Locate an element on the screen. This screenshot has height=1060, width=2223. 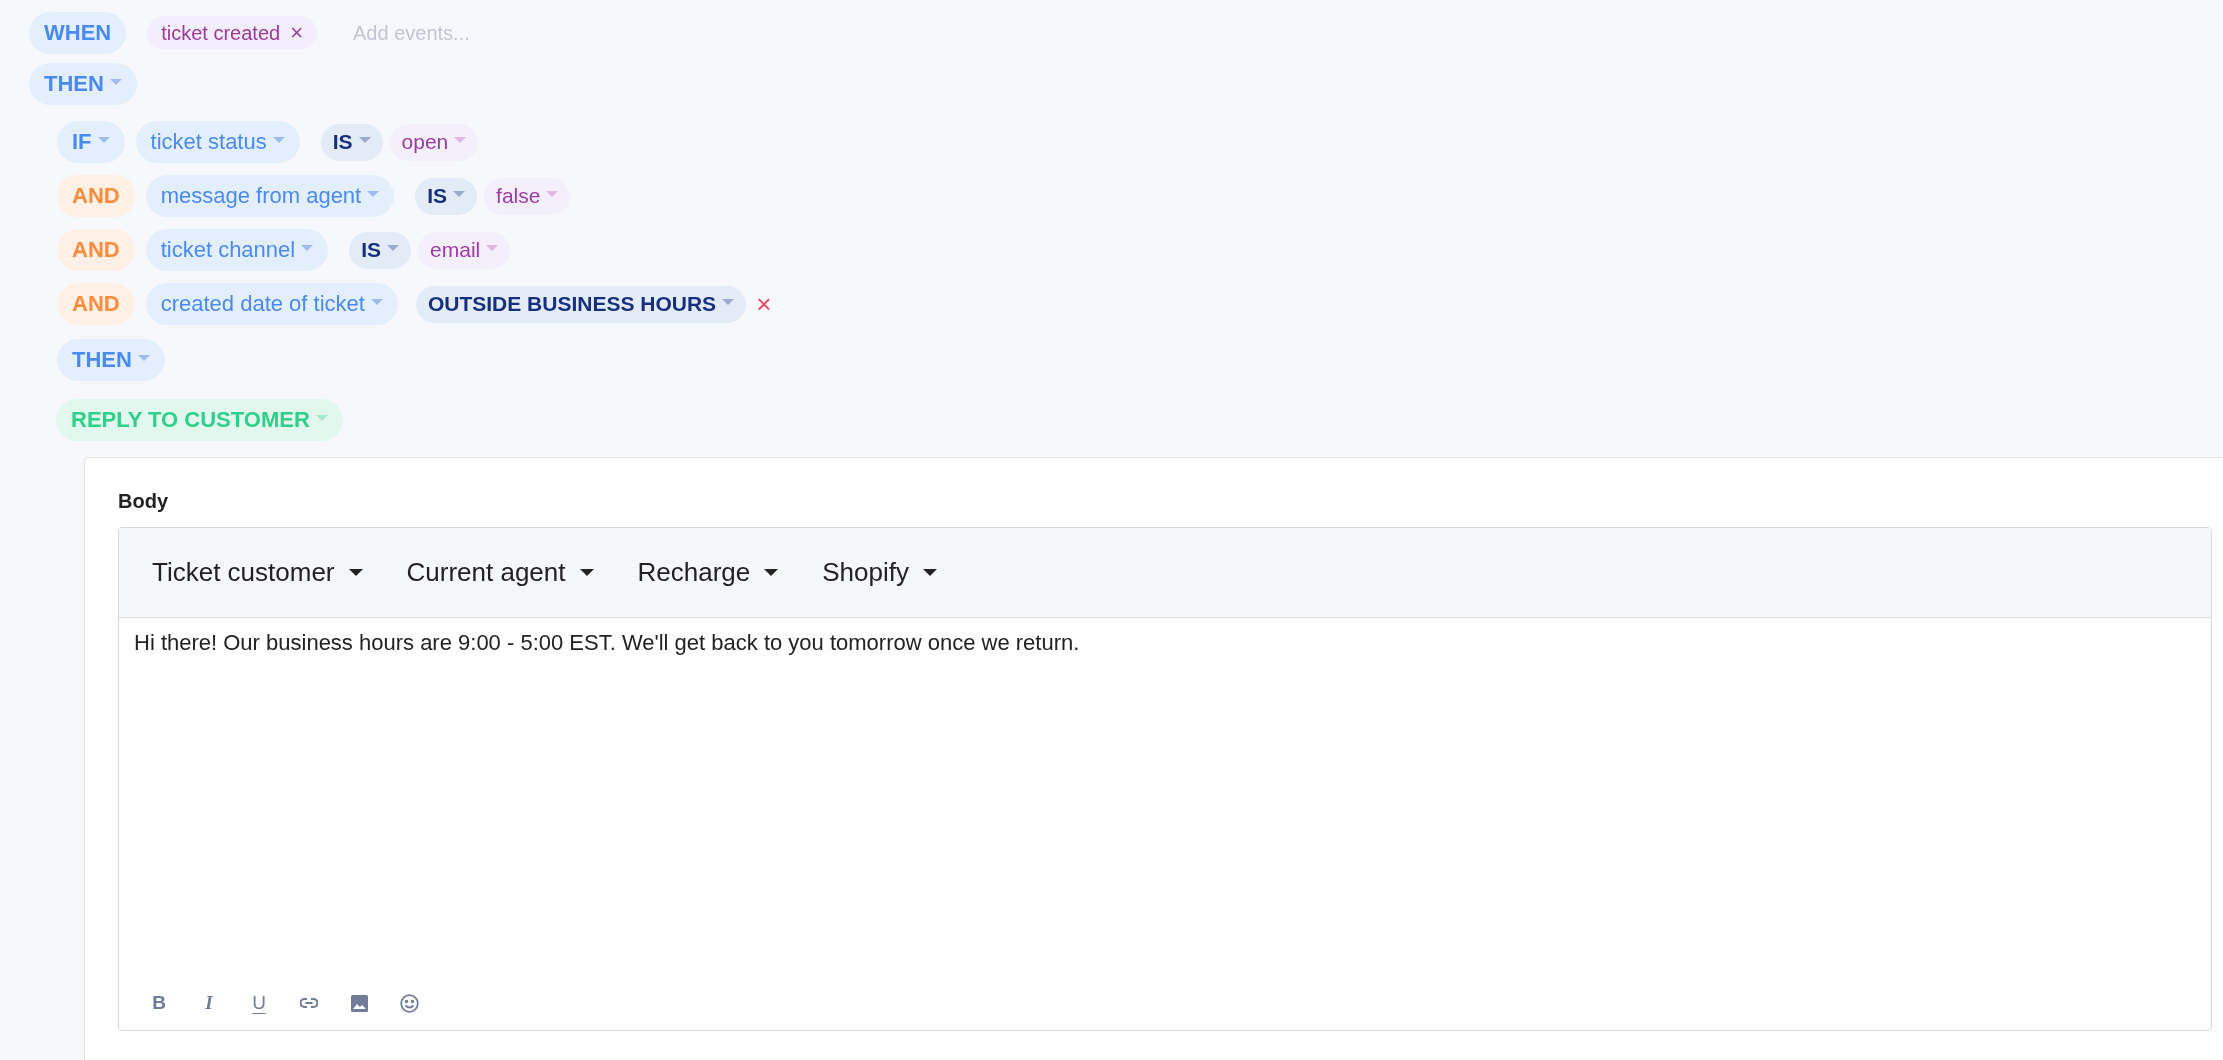
field-dropdown: ticket status is located at coordinates (217, 142).